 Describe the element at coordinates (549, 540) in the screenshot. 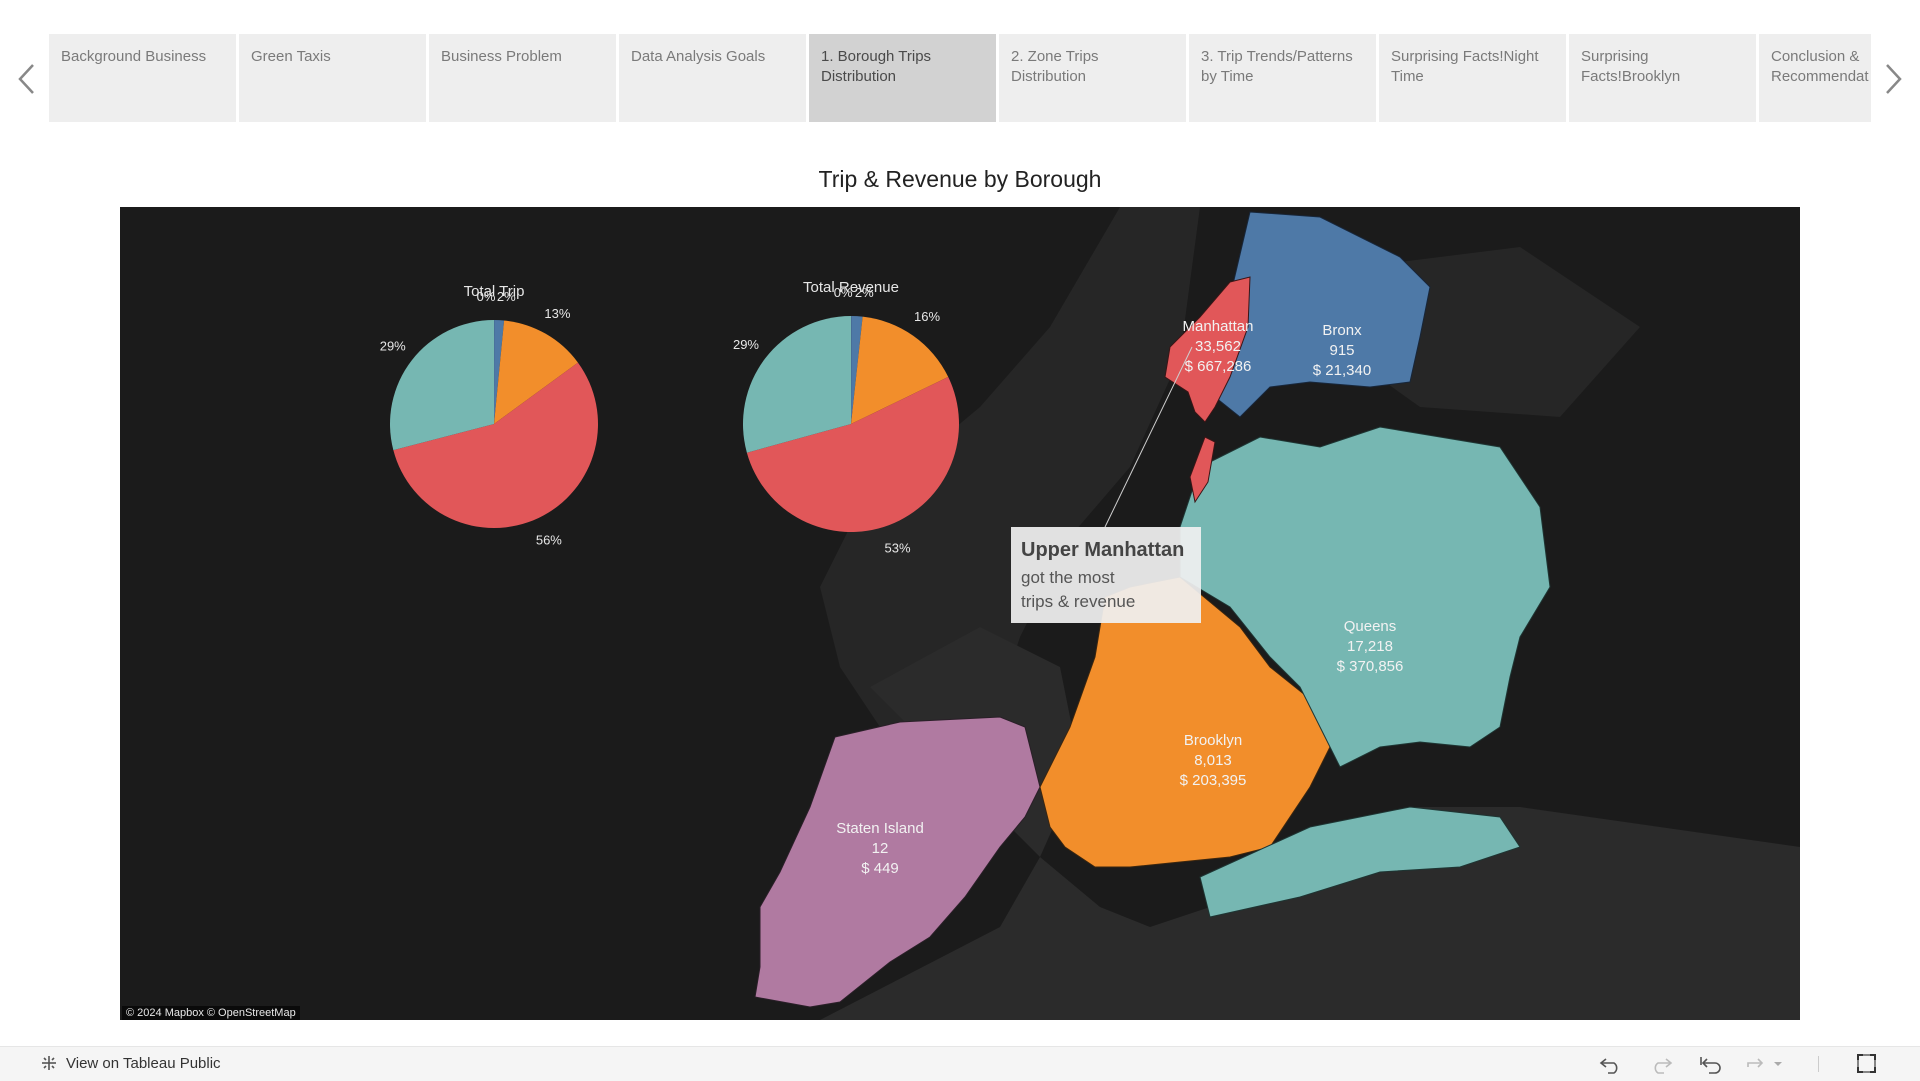

I see `pie-slice-label: 56%` at that location.